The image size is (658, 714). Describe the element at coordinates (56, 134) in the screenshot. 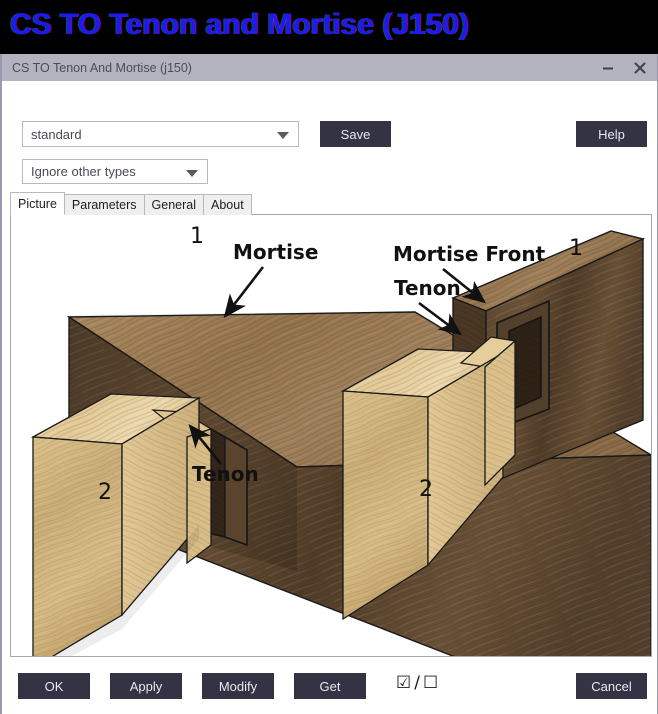

I see `preset-select-value: standard` at that location.